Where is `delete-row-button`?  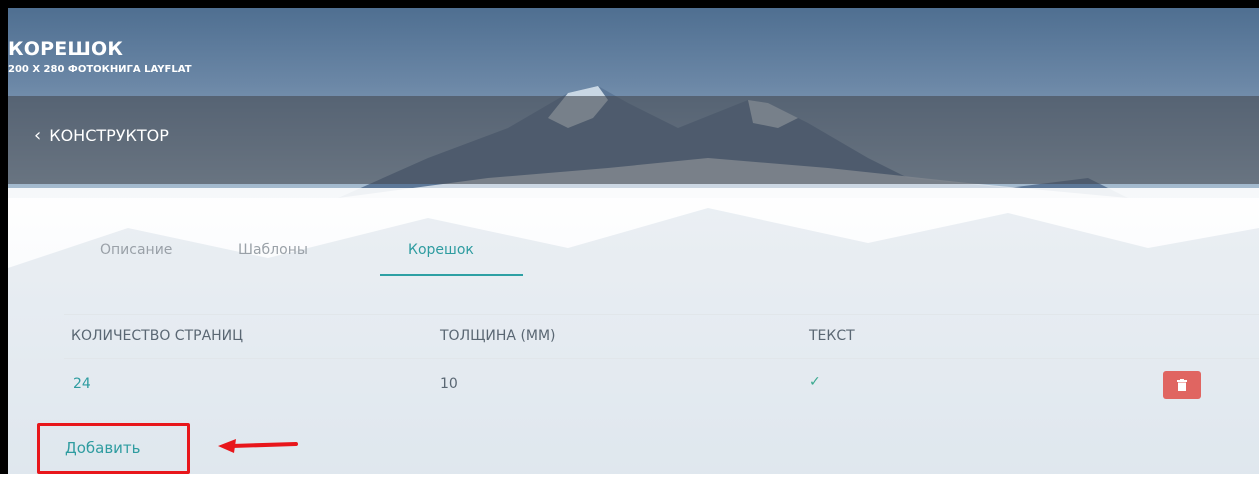
delete-row-button is located at coordinates (1182, 385).